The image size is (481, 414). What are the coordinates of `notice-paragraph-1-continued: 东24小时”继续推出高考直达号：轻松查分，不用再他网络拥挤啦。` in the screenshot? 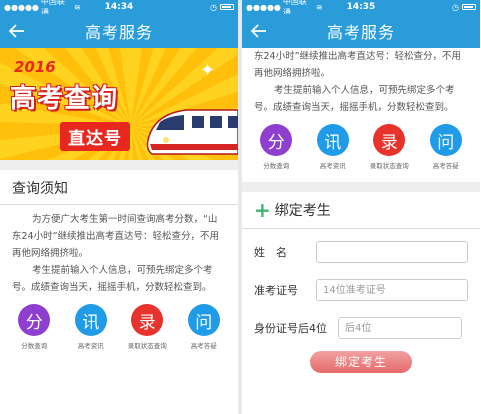 It's located at (358, 65).